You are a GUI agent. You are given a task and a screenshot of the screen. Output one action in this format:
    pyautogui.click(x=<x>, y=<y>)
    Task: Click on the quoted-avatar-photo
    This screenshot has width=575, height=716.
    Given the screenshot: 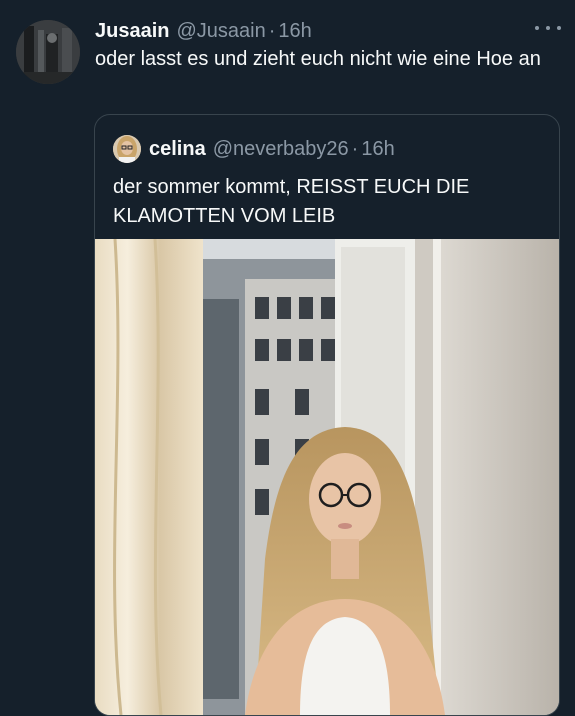 What is the action you would take?
    pyautogui.click(x=127, y=149)
    